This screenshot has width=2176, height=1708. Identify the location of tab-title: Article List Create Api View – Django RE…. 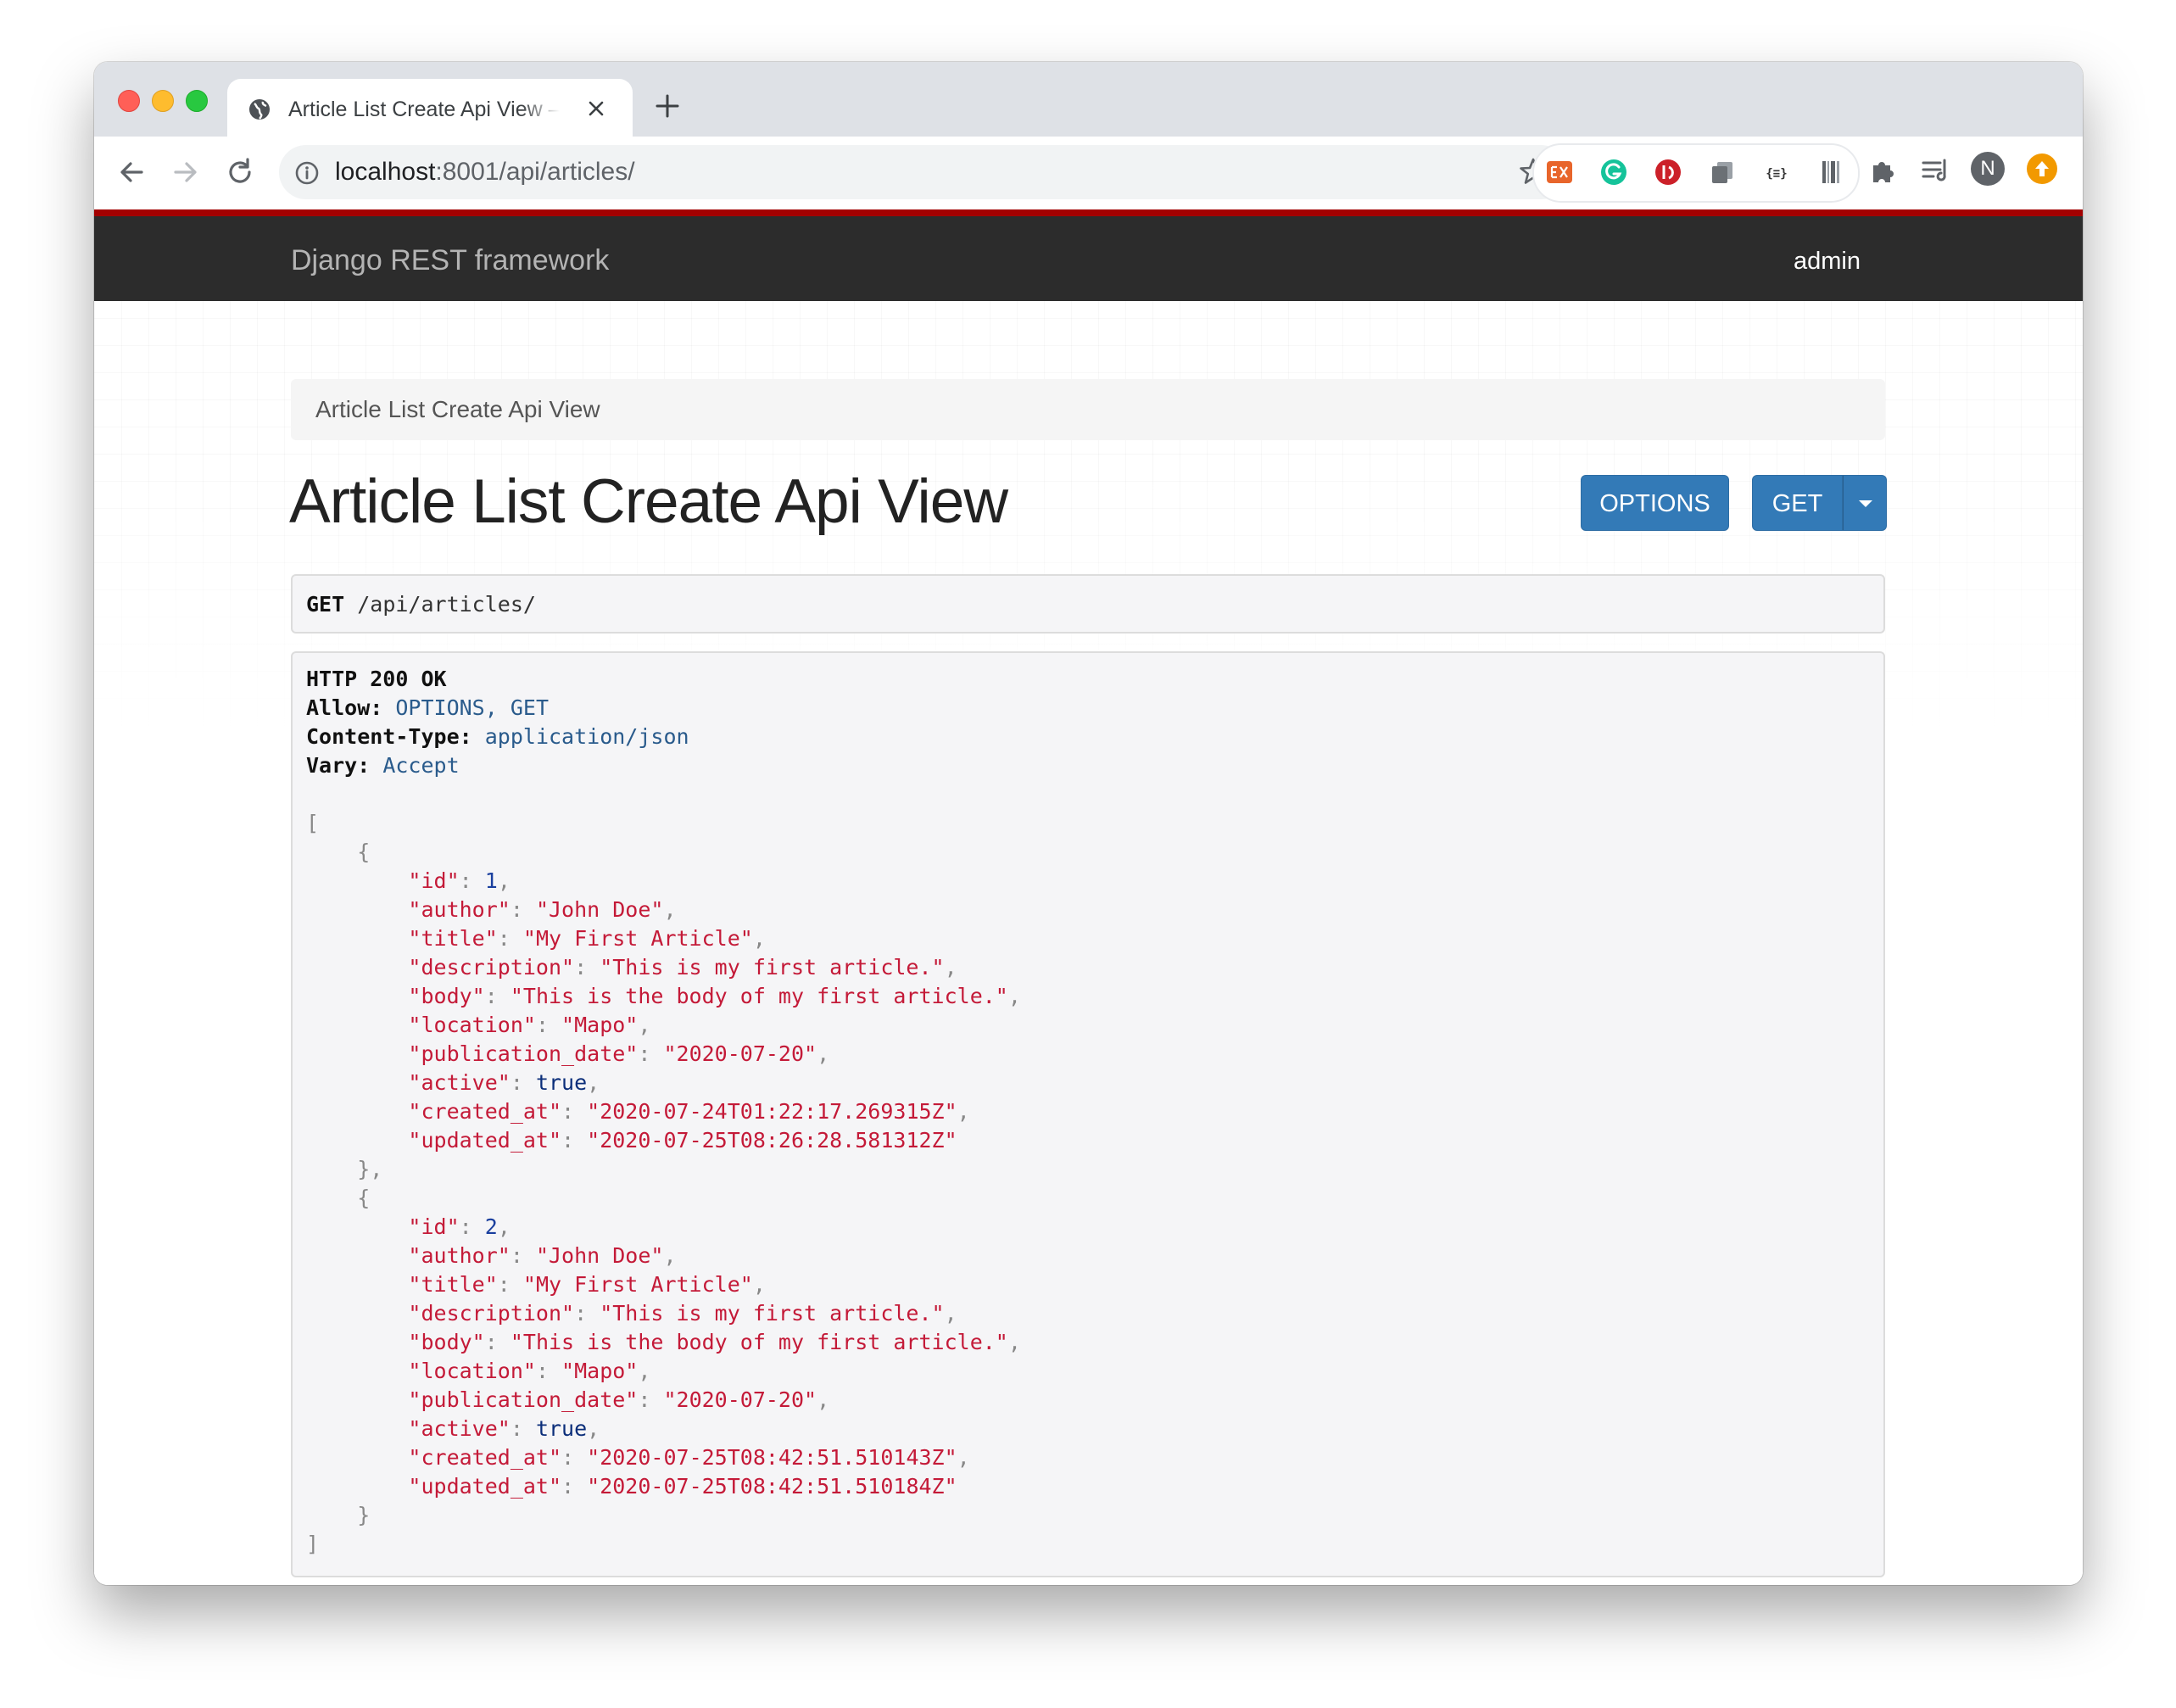
(424, 110).